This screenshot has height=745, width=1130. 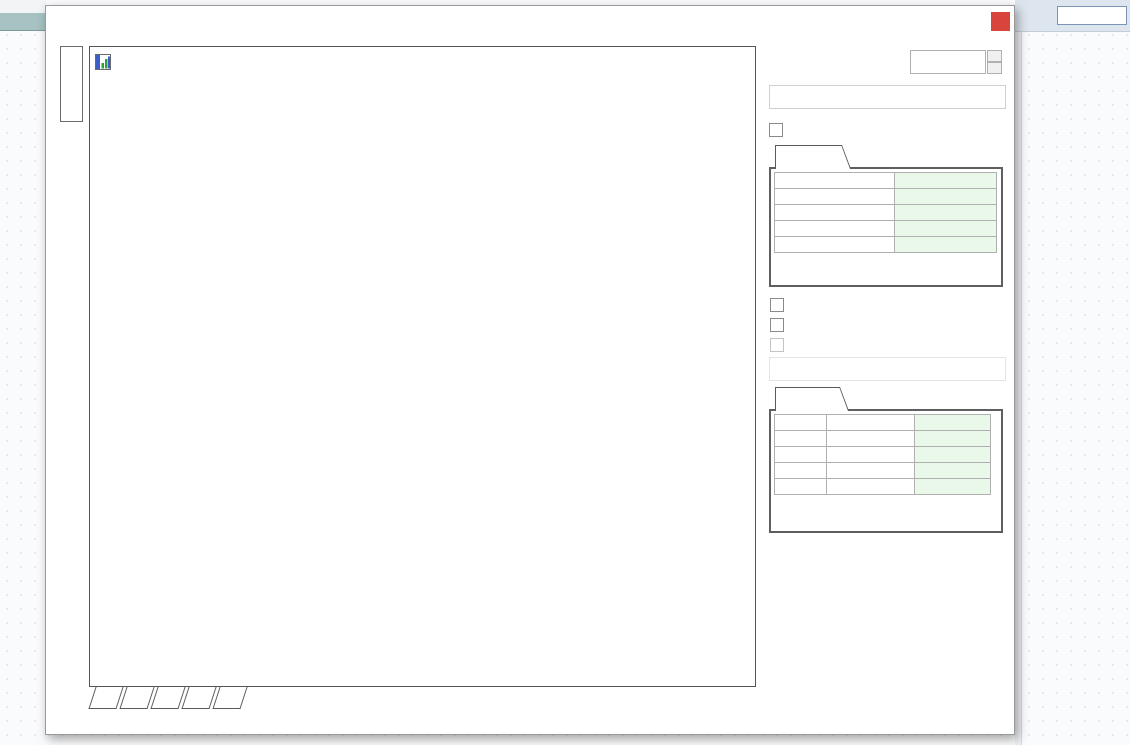 I want to click on bits-input, so click(x=1092, y=15).